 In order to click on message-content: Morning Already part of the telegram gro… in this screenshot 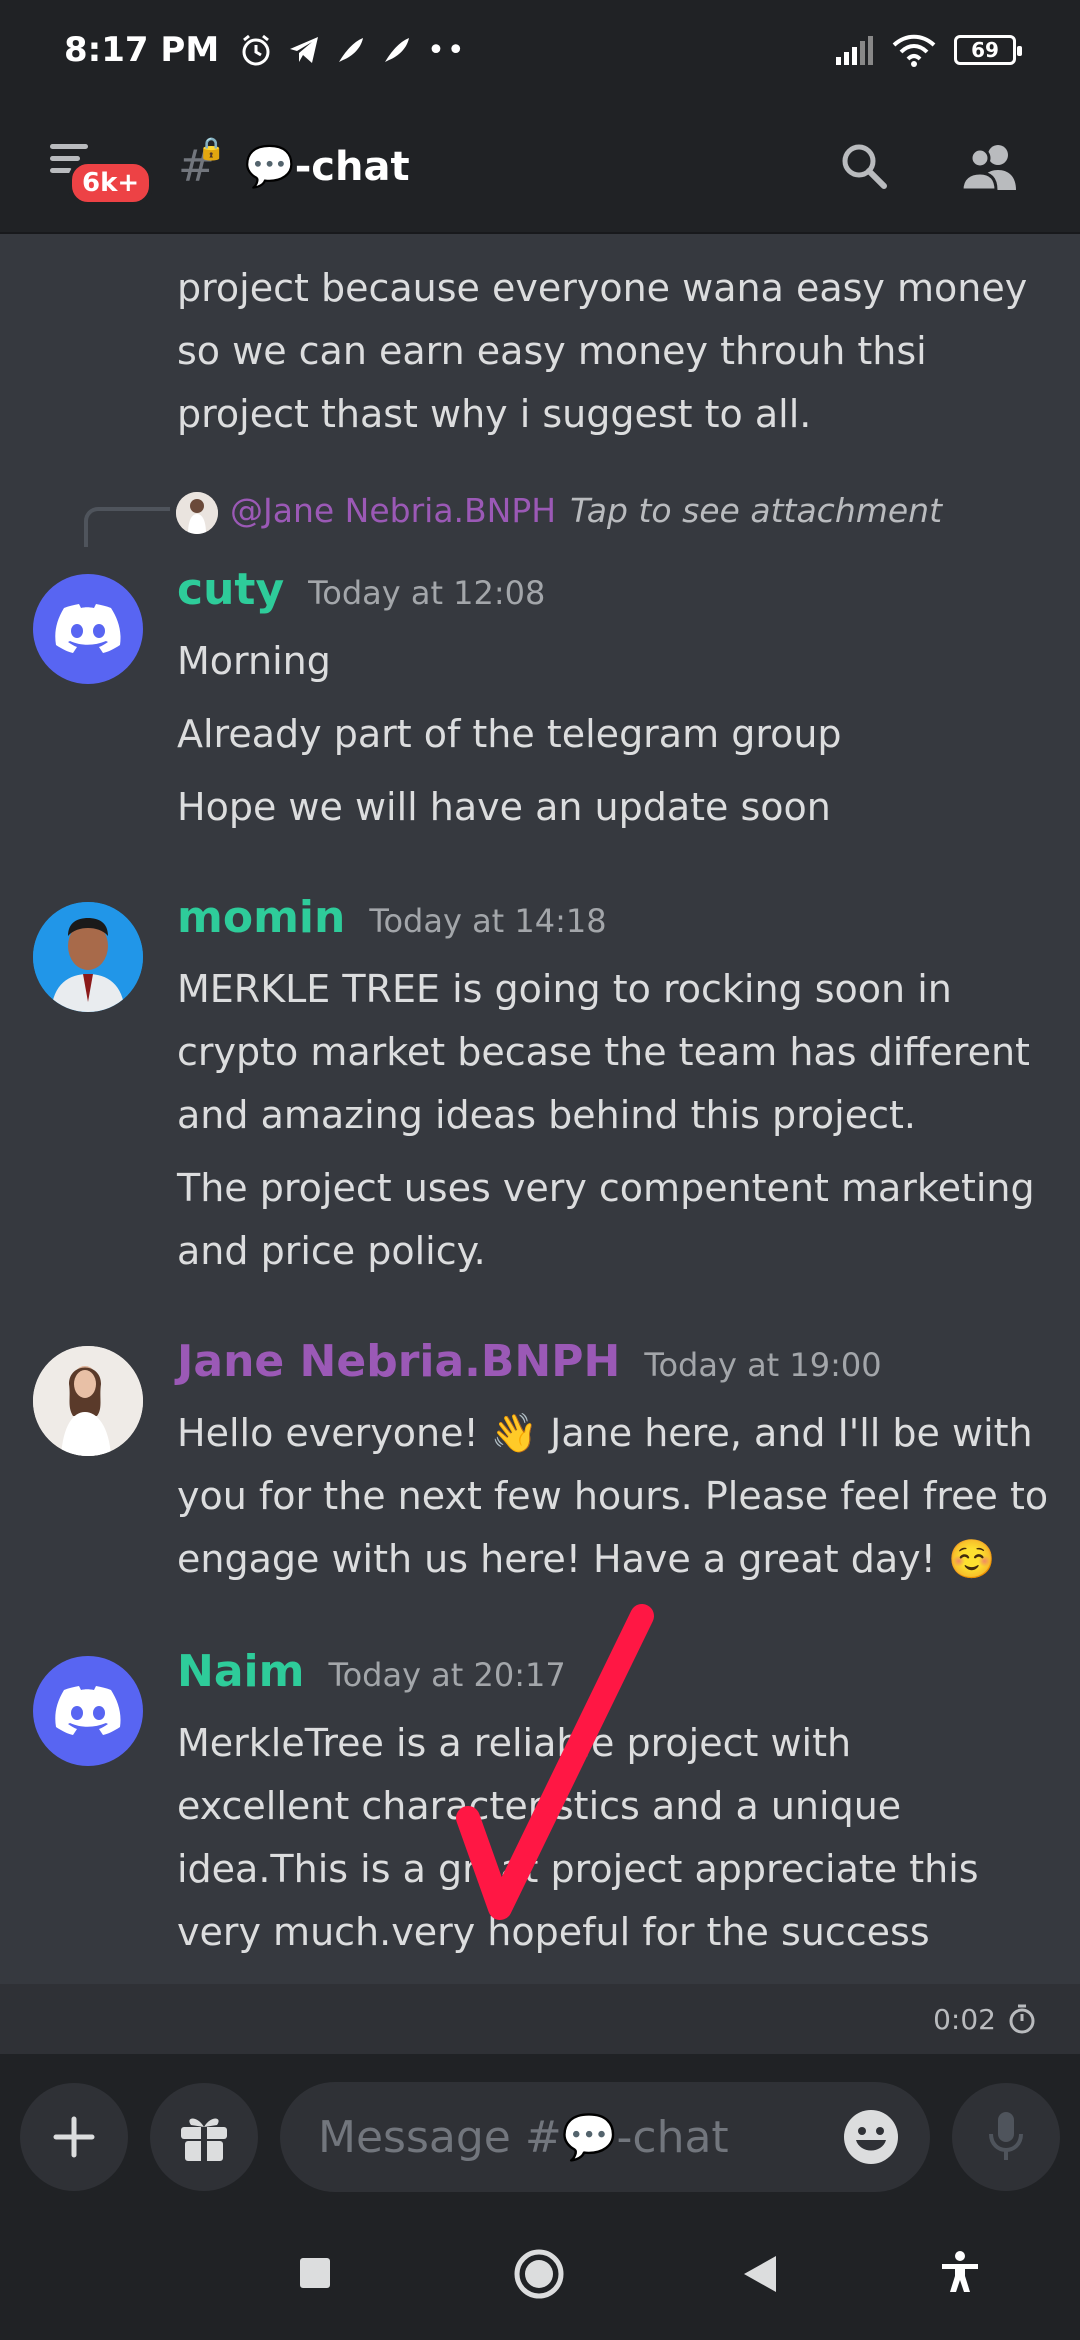, I will do `click(617, 734)`.